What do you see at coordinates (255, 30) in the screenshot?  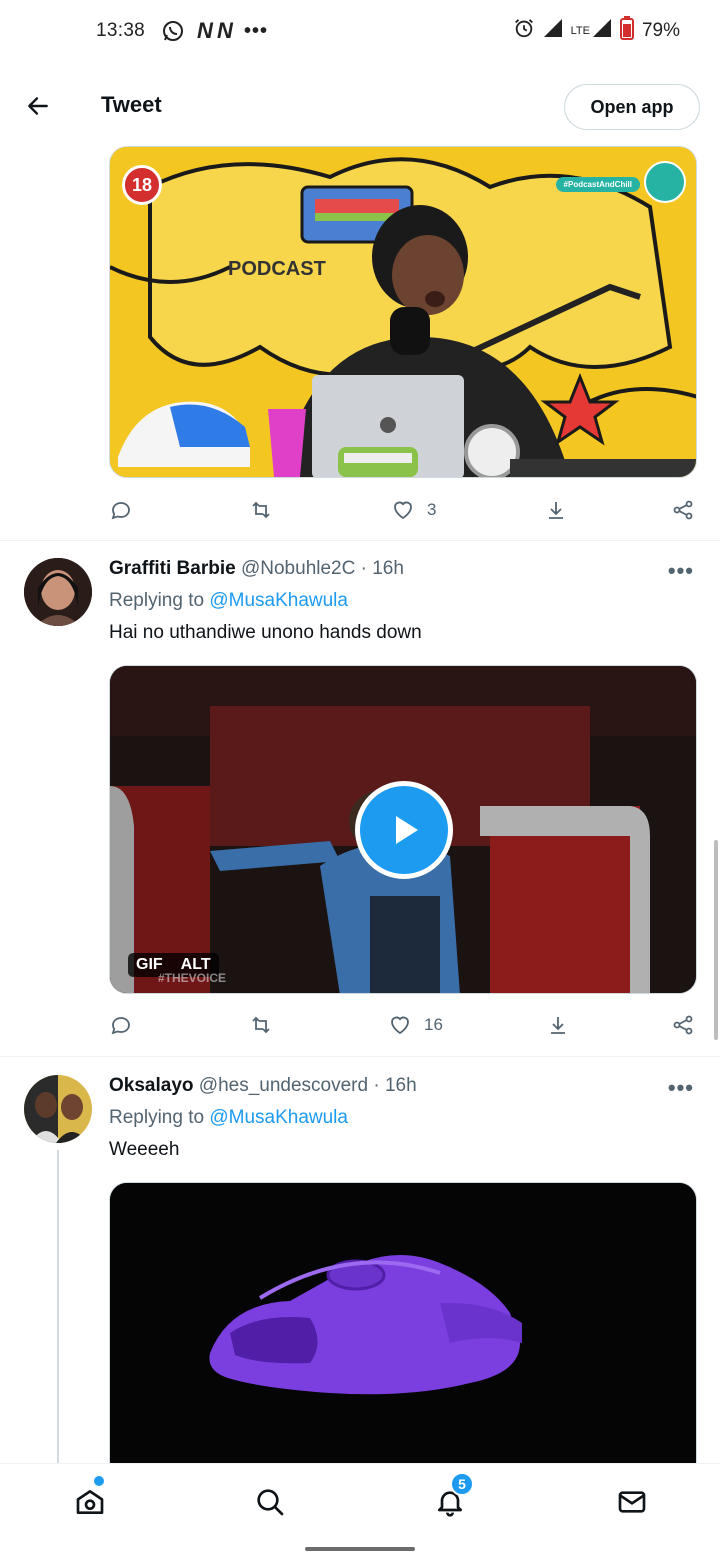 I see `more-notifications-icon: •••` at bounding box center [255, 30].